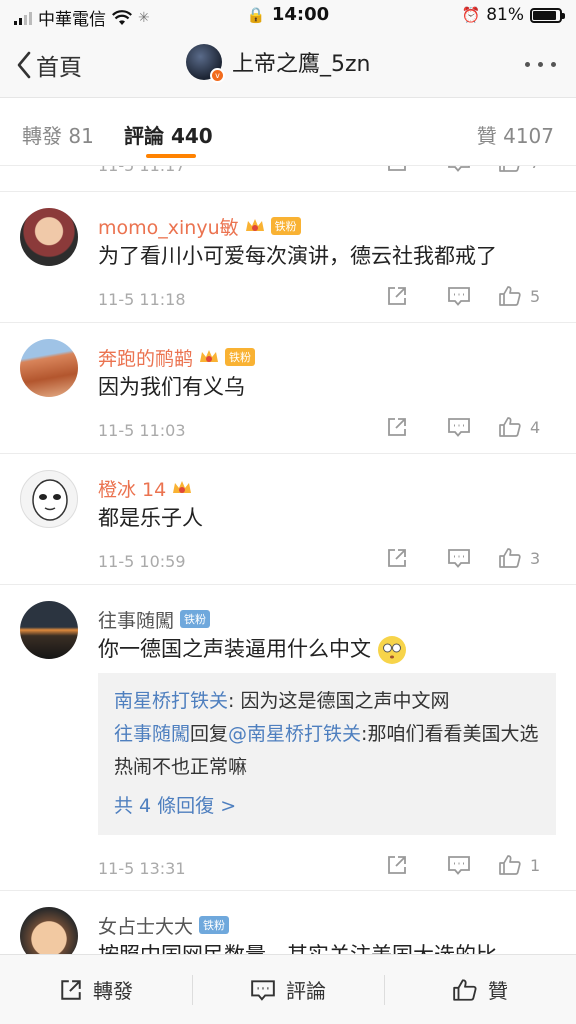 This screenshot has height=1024, width=576. I want to click on like-button: 4, so click(528, 427).